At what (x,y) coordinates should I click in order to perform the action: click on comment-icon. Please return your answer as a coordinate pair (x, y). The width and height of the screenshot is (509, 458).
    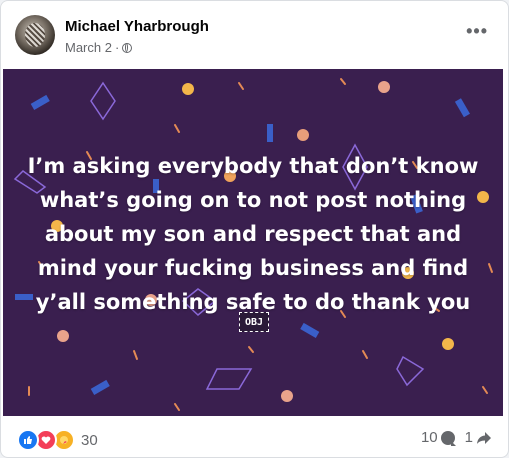
    Looking at the image, I should click on (448, 438).